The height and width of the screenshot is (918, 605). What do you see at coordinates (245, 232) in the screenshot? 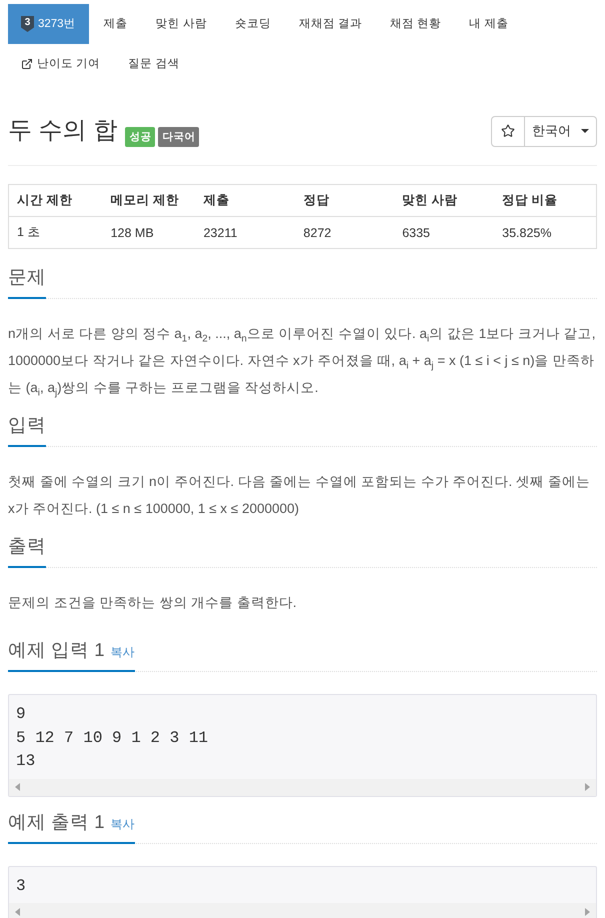
I see `table-cell: 23211` at bounding box center [245, 232].